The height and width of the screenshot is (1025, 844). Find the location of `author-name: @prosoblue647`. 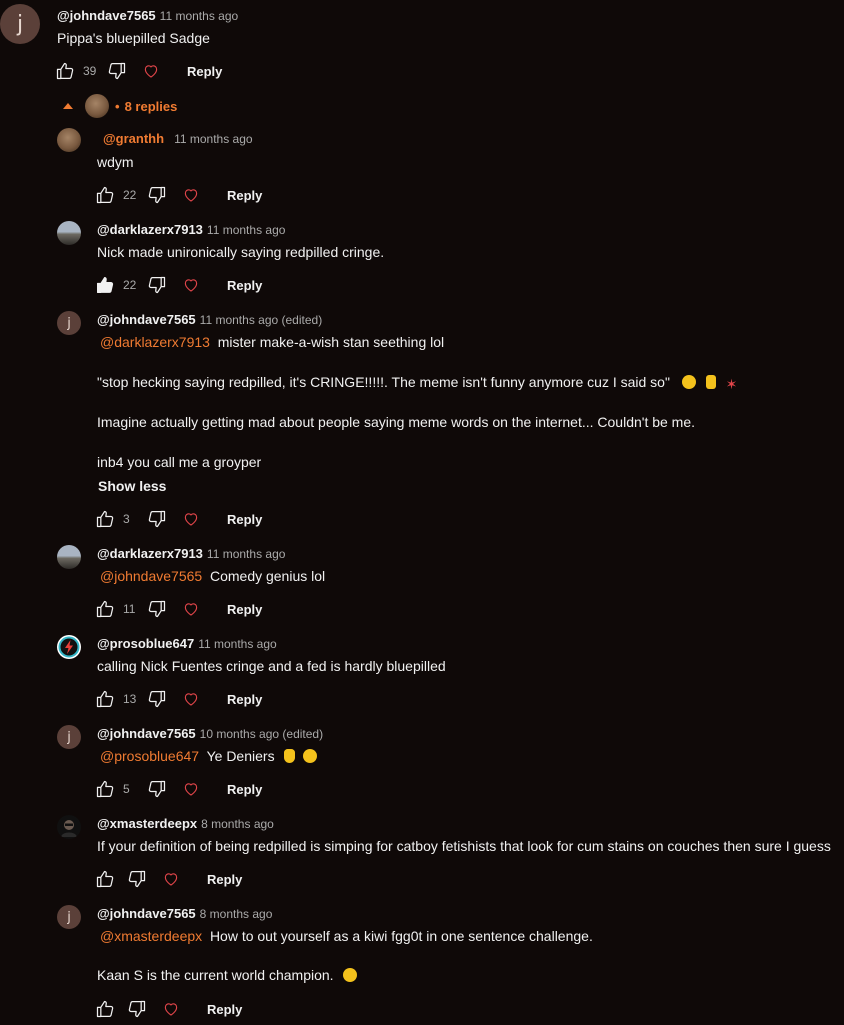

author-name: @prosoblue647 is located at coordinates (145, 643).